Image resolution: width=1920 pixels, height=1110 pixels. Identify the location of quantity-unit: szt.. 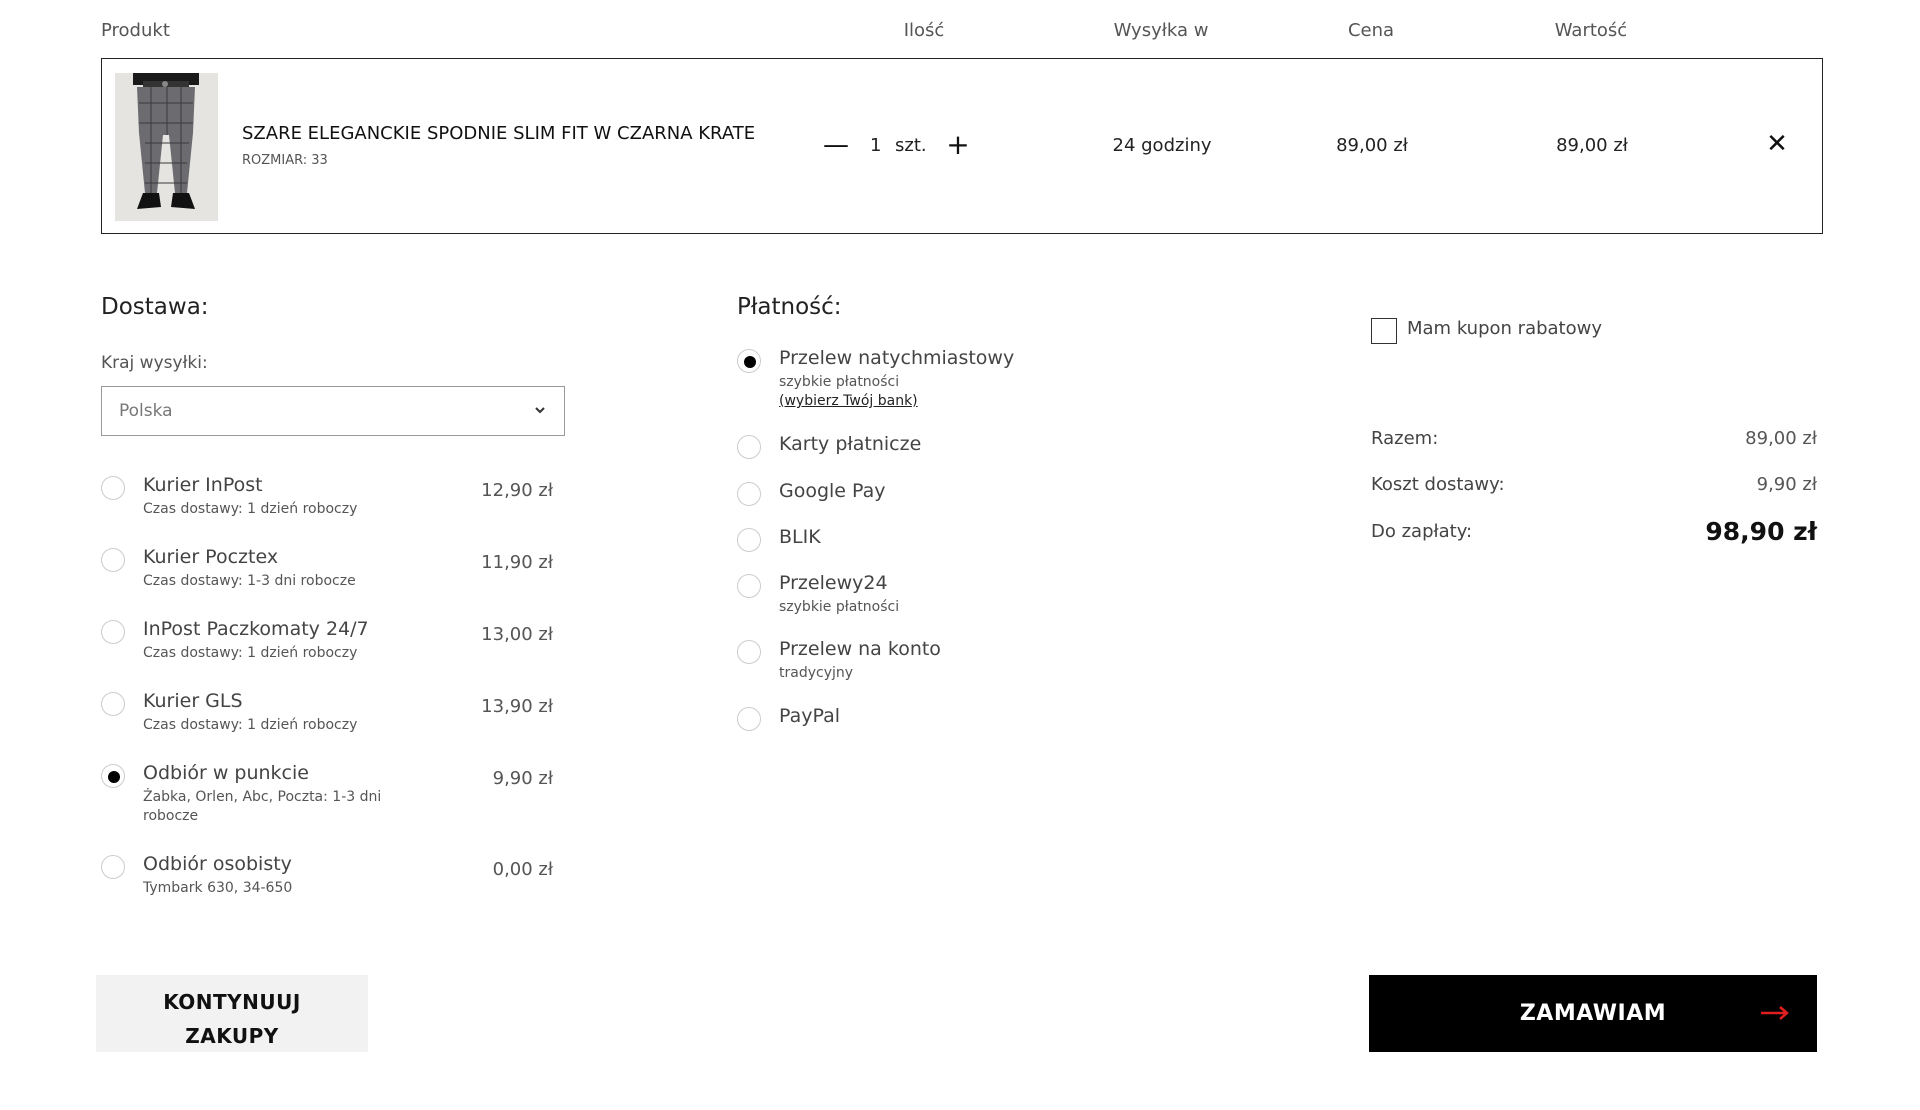
(911, 145).